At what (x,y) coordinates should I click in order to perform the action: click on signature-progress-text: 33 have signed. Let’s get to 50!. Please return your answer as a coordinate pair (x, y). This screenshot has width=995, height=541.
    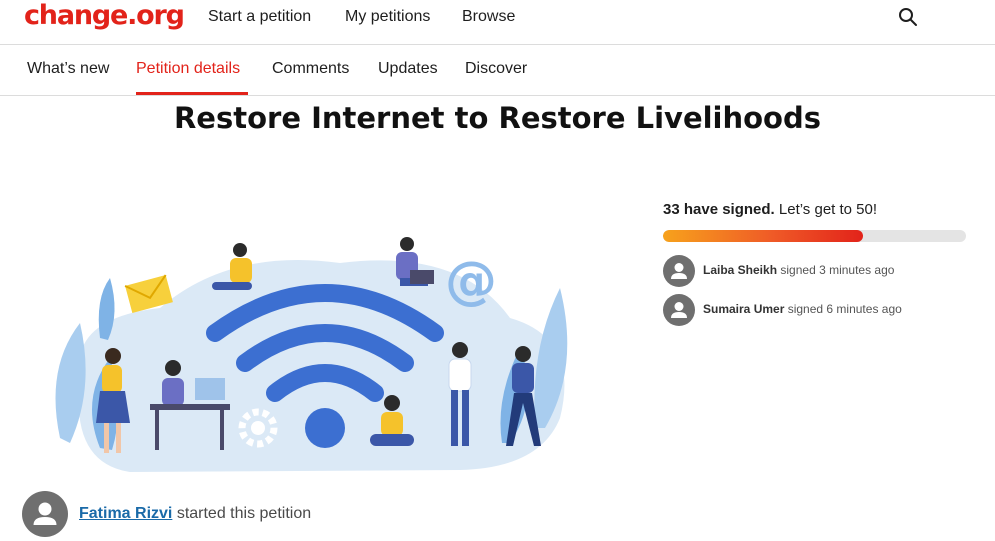
    Looking at the image, I should click on (770, 209).